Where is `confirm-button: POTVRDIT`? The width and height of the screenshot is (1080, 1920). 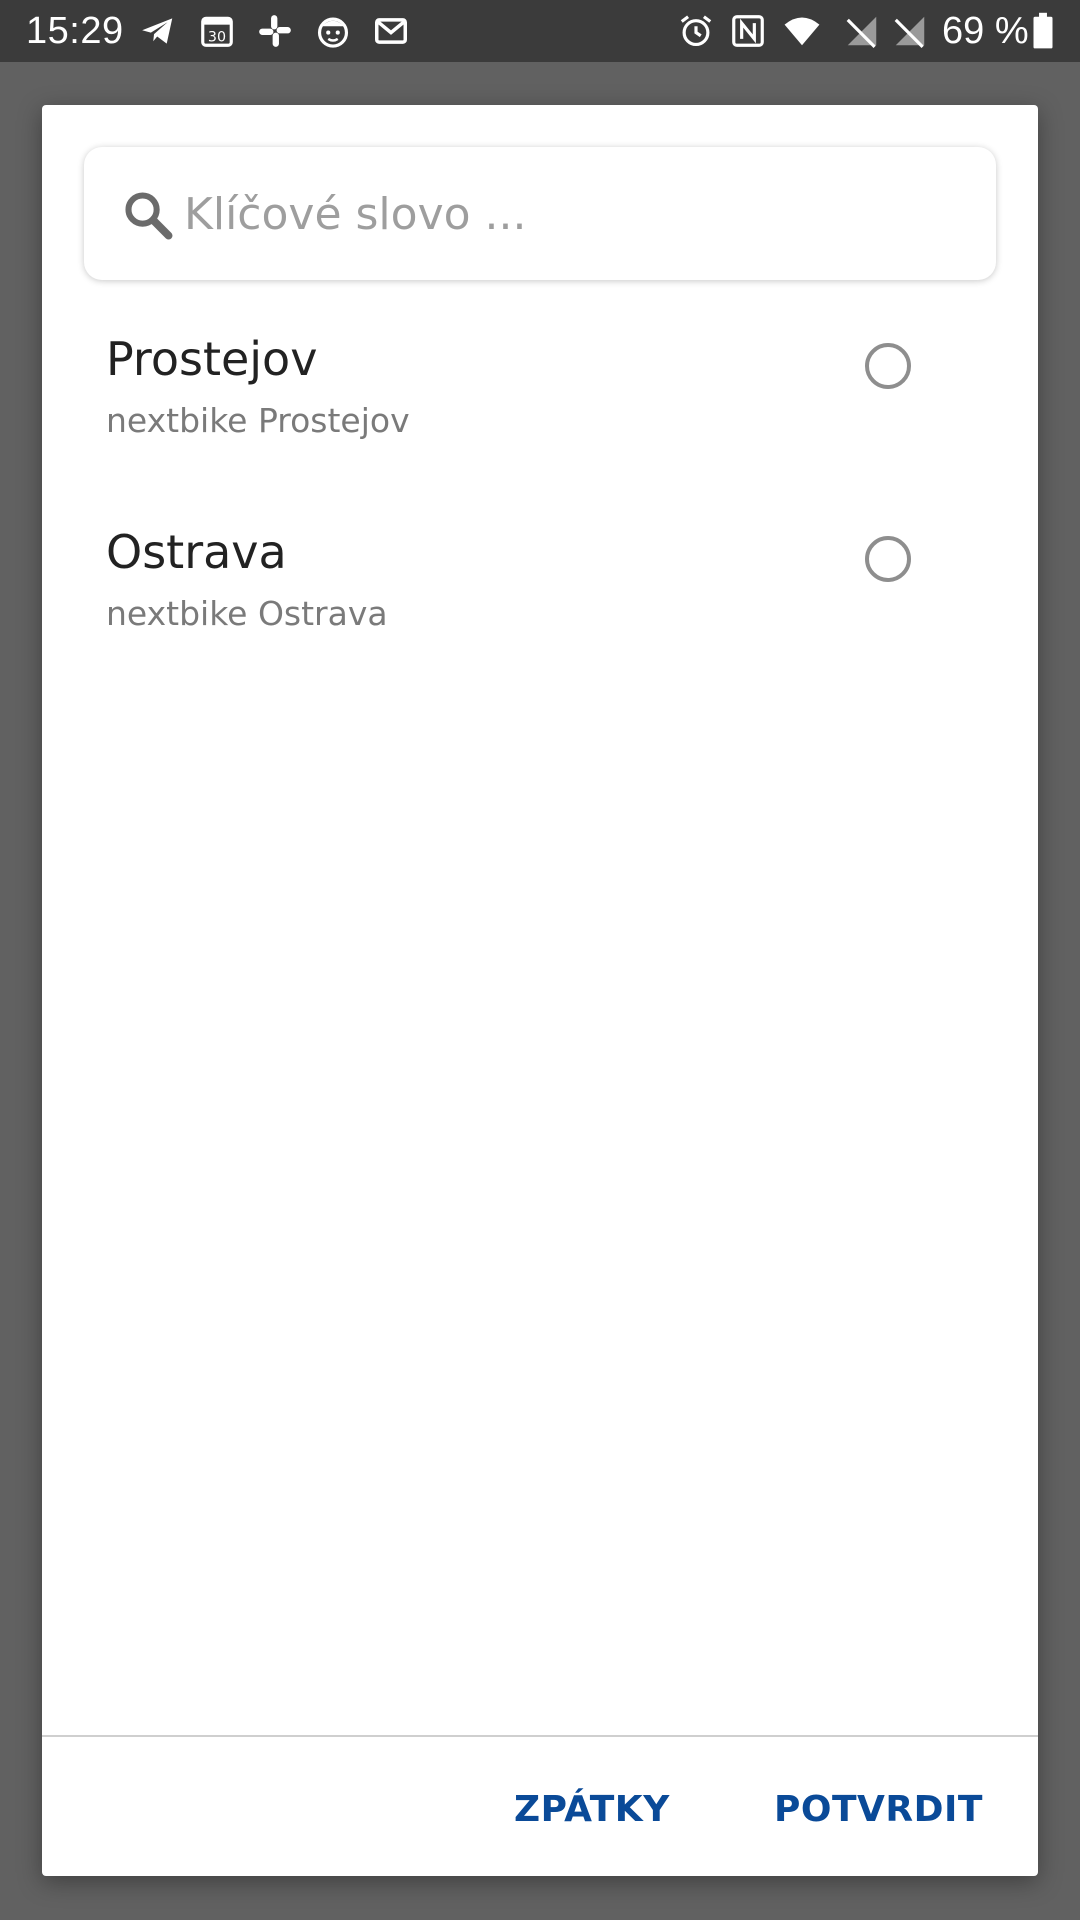
confirm-button: POTVRDIT is located at coordinates (878, 1810).